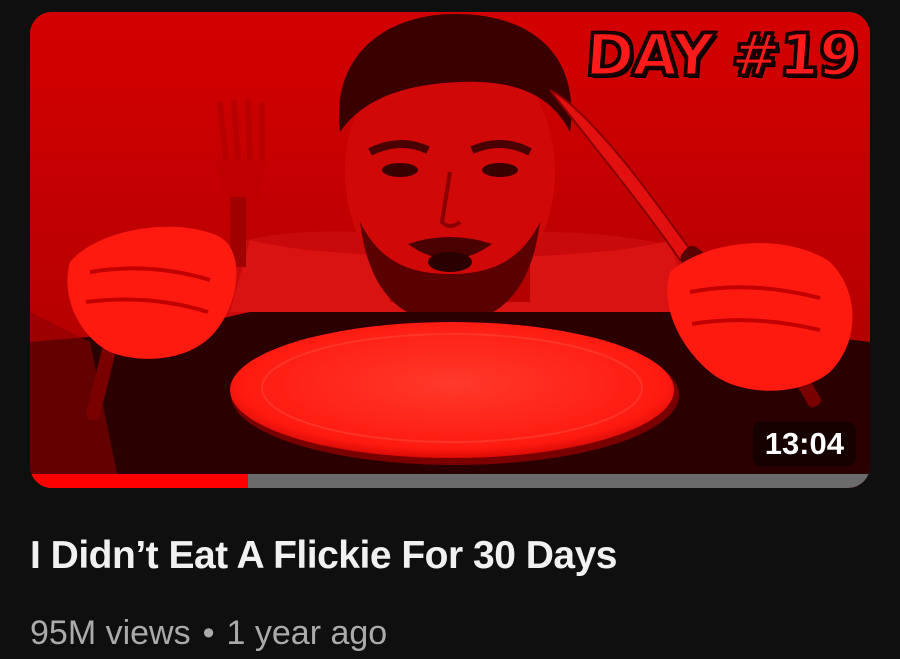 The width and height of the screenshot is (900, 659). What do you see at coordinates (450, 556) in the screenshot?
I see `video-title: I Didn’t Eat A Flickie For 30 Days` at bounding box center [450, 556].